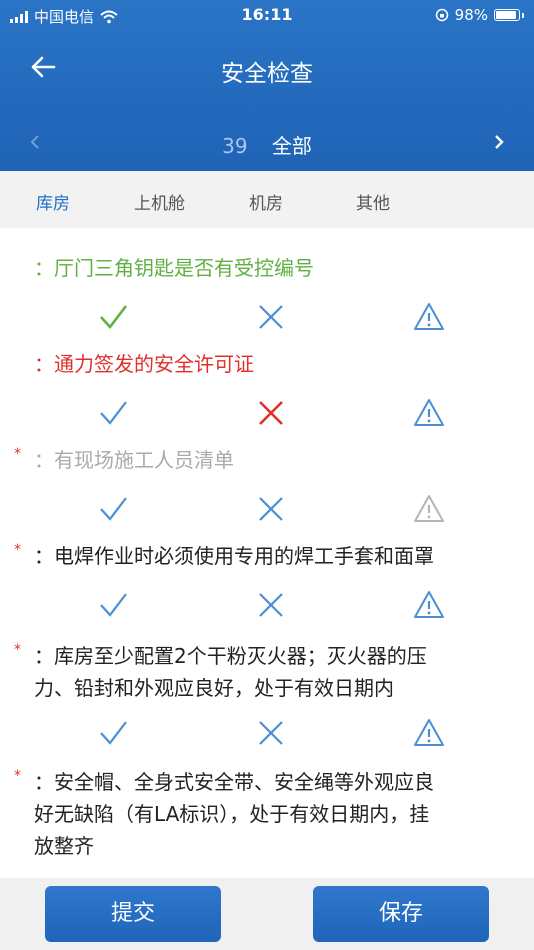  I want to click on item-question-line: 好无缺陷（有LA标识），处于有效日期内，挂, so click(232, 814).